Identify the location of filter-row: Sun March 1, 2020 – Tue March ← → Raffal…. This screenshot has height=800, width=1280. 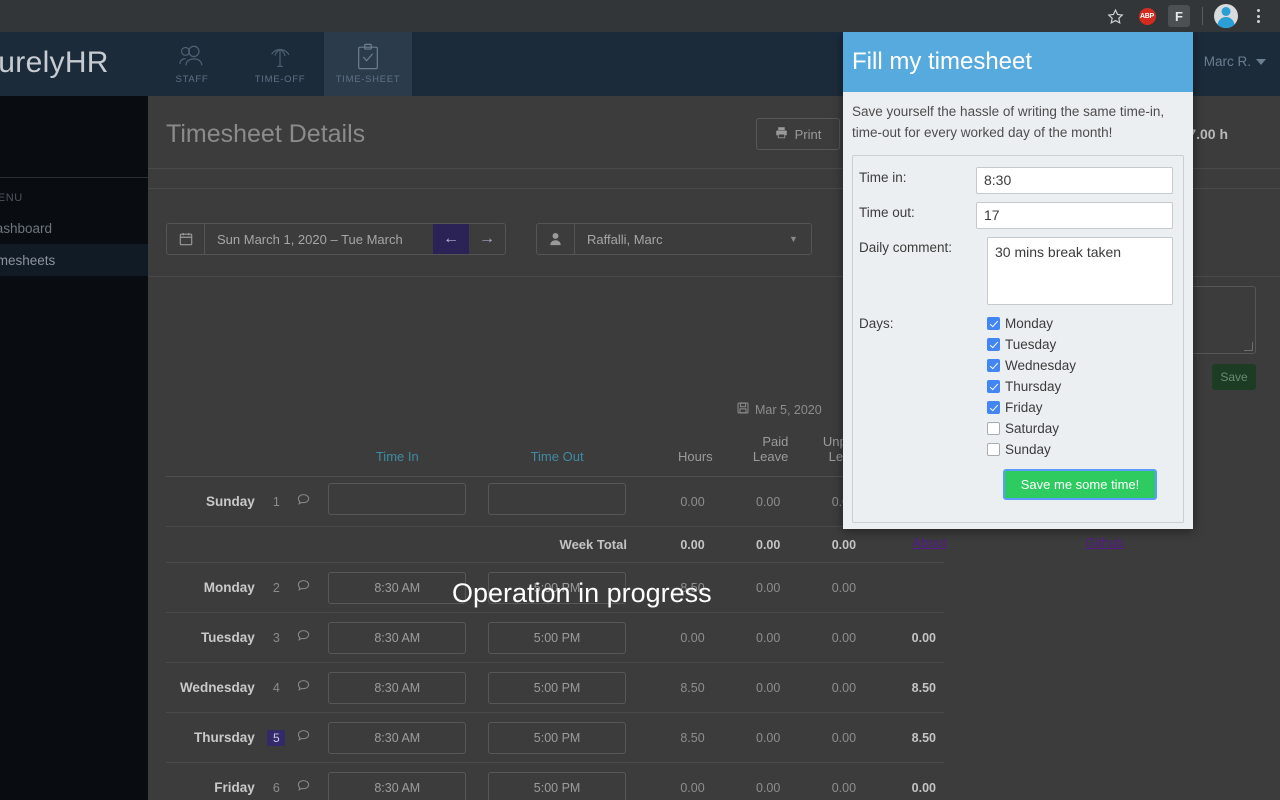
(489, 239).